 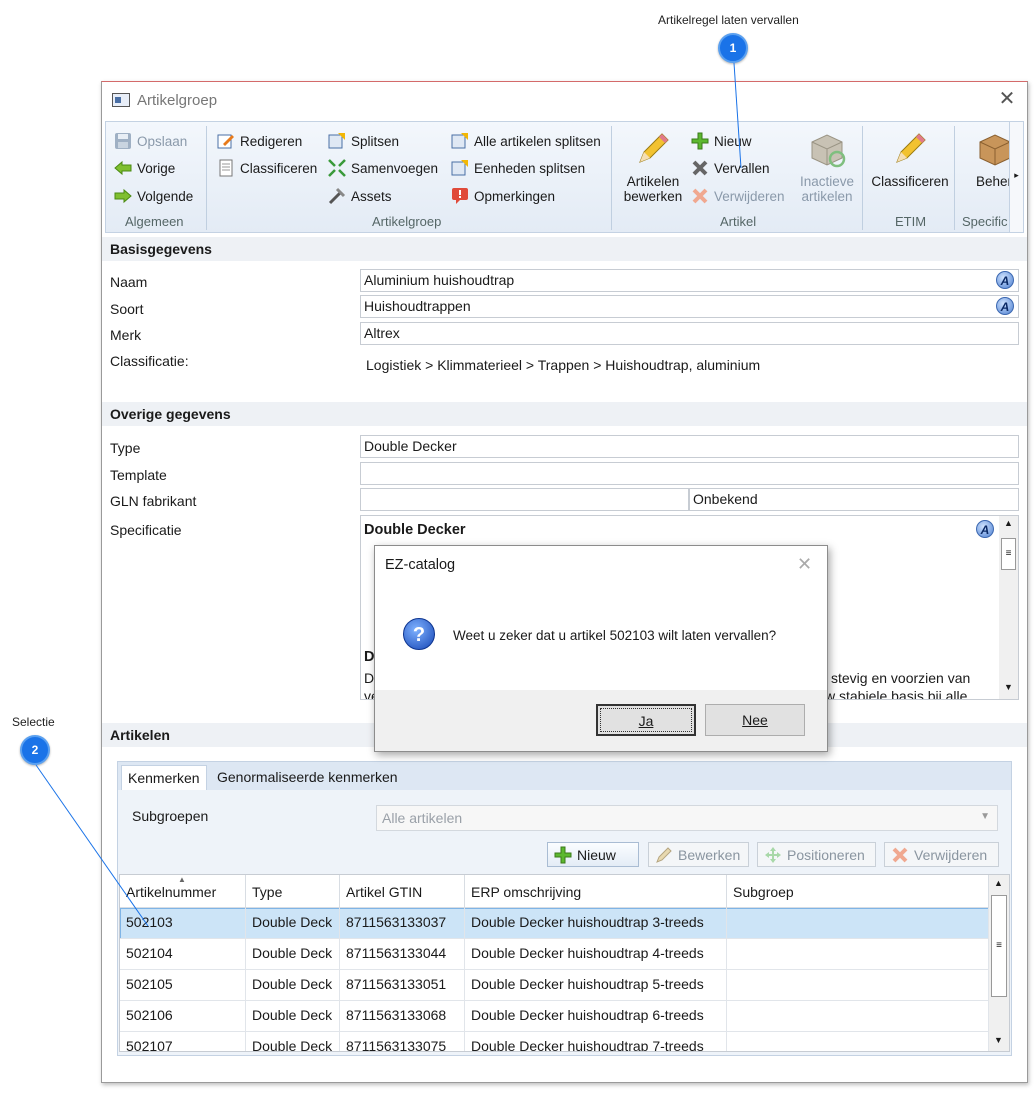 I want to click on nee-label: Nee, so click(x=755, y=720).